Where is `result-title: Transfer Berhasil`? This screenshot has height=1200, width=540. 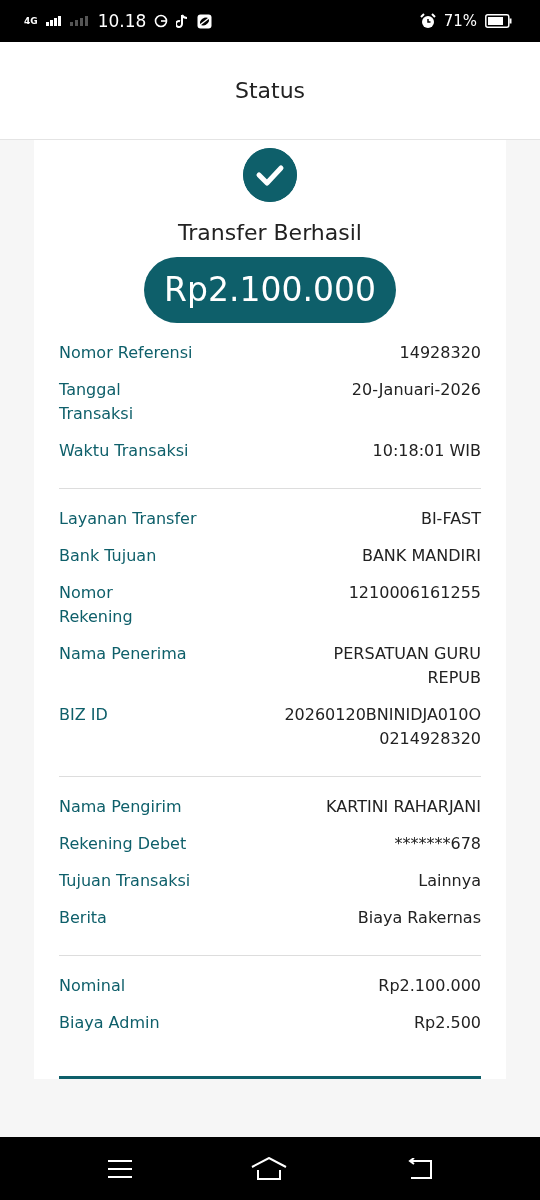
result-title: Transfer Berhasil is located at coordinates (270, 233).